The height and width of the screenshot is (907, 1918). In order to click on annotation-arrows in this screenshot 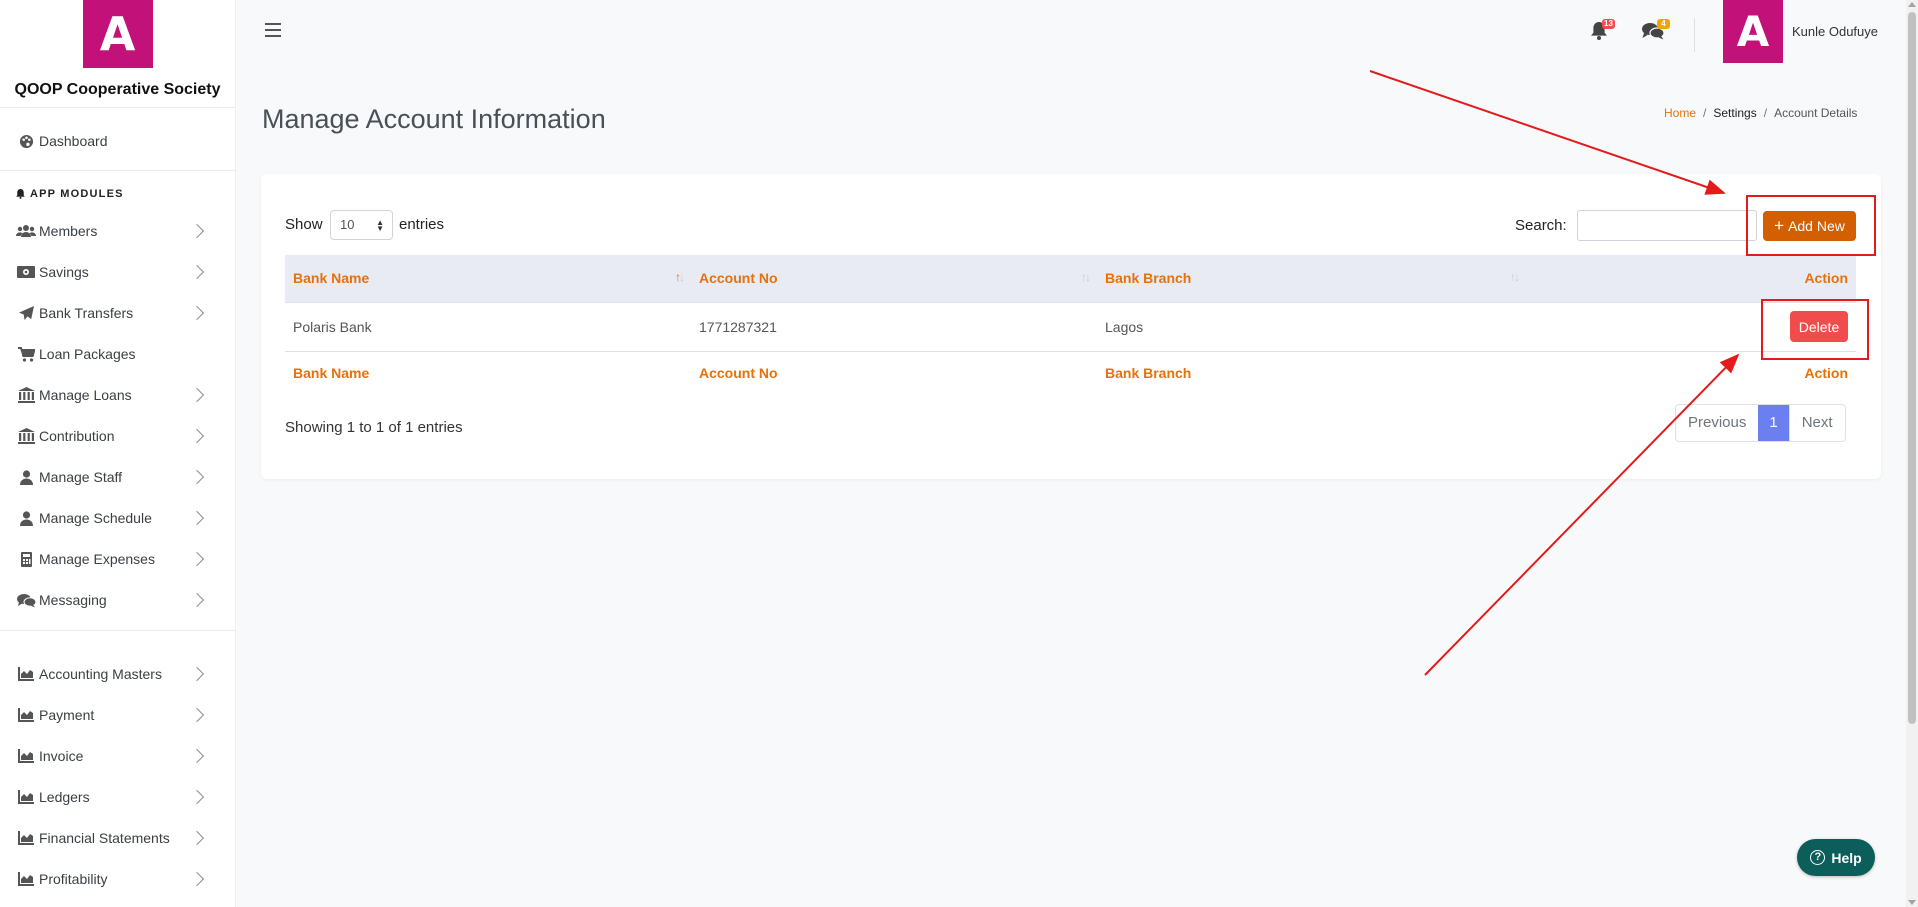, I will do `click(1554, 373)`.